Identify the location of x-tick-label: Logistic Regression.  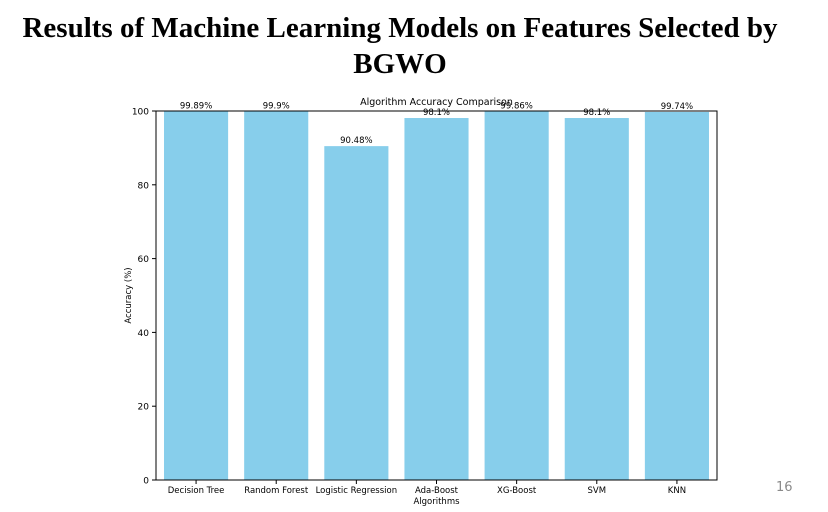
(357, 491).